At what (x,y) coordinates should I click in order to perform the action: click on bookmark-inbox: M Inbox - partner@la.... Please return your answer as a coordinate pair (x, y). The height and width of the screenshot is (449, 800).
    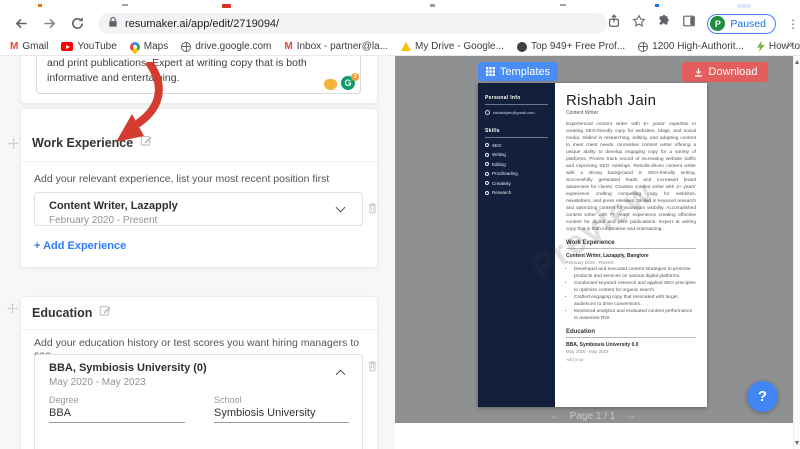
    Looking at the image, I should click on (336, 46).